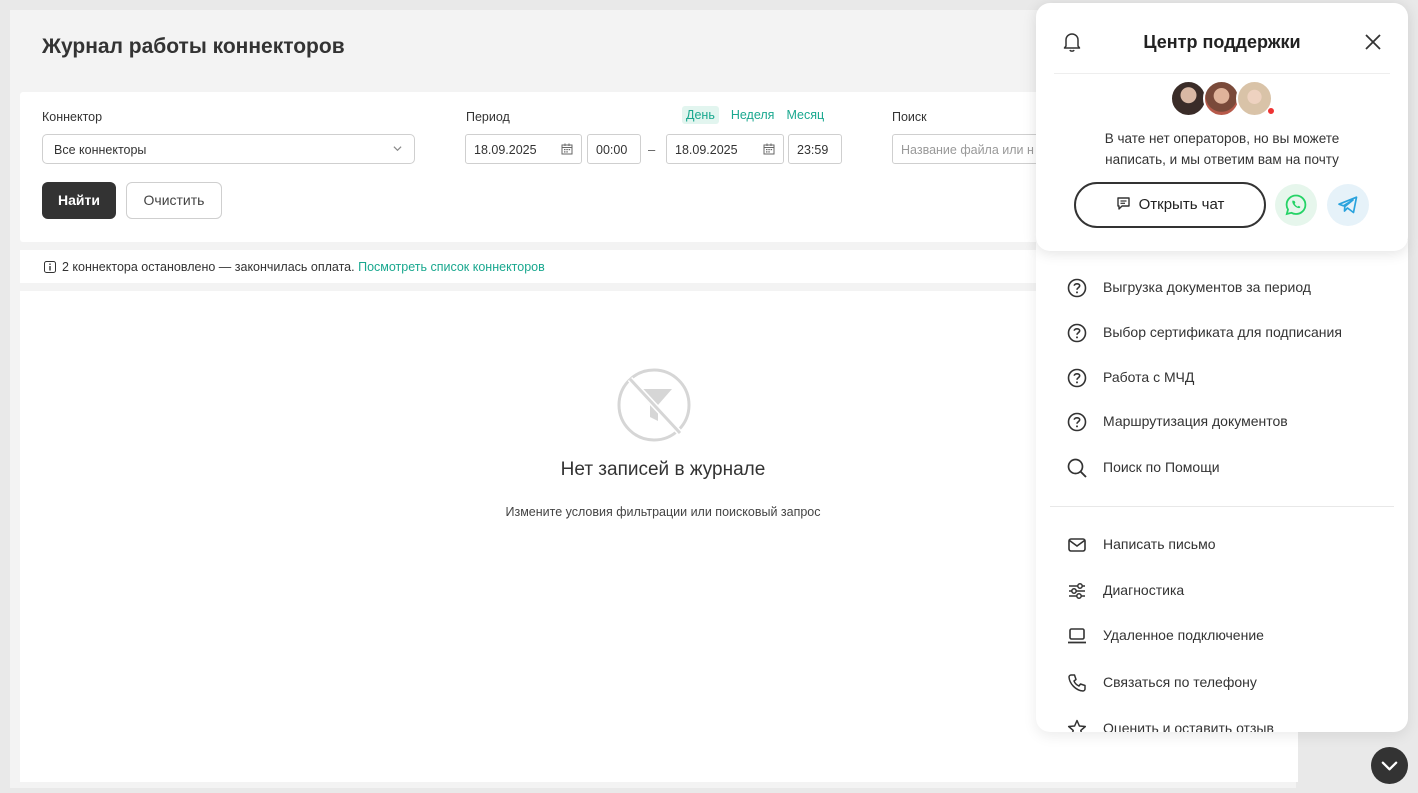  Describe the element at coordinates (1159, 544) in the screenshot. I see `contact-item-label: Написать письмо` at that location.